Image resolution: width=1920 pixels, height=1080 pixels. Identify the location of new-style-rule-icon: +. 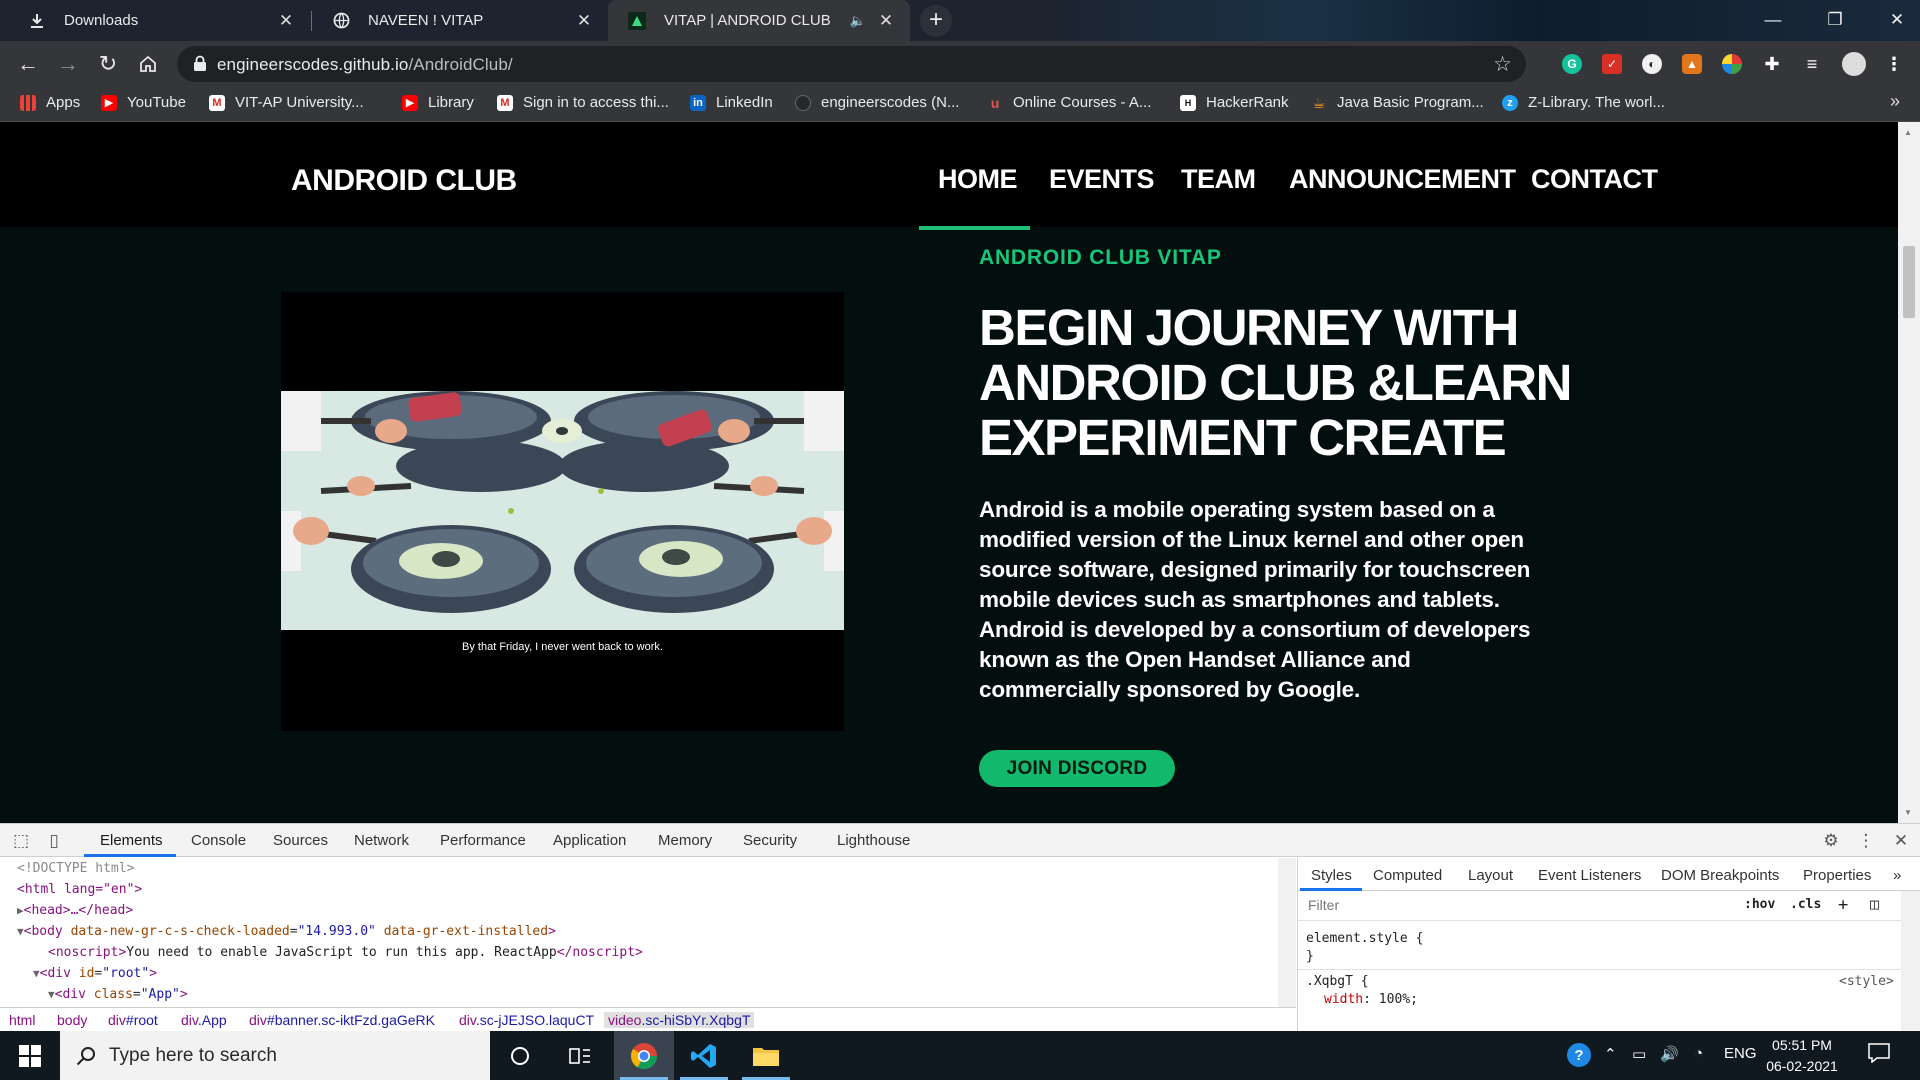
(1843, 905).